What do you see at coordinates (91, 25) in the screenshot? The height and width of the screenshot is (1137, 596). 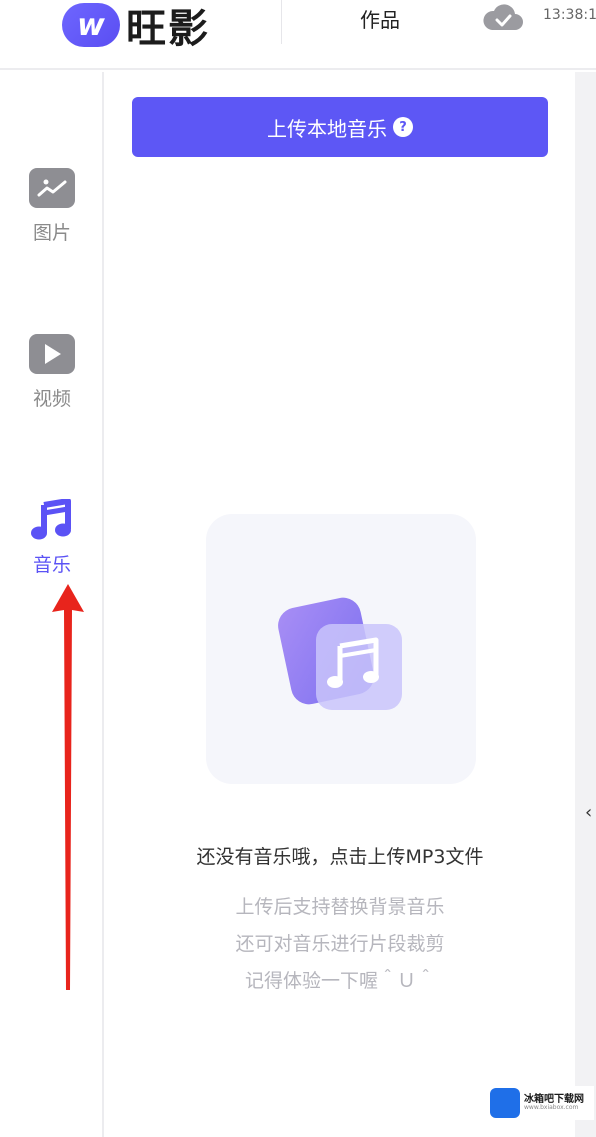 I see `logo-mark: w` at bounding box center [91, 25].